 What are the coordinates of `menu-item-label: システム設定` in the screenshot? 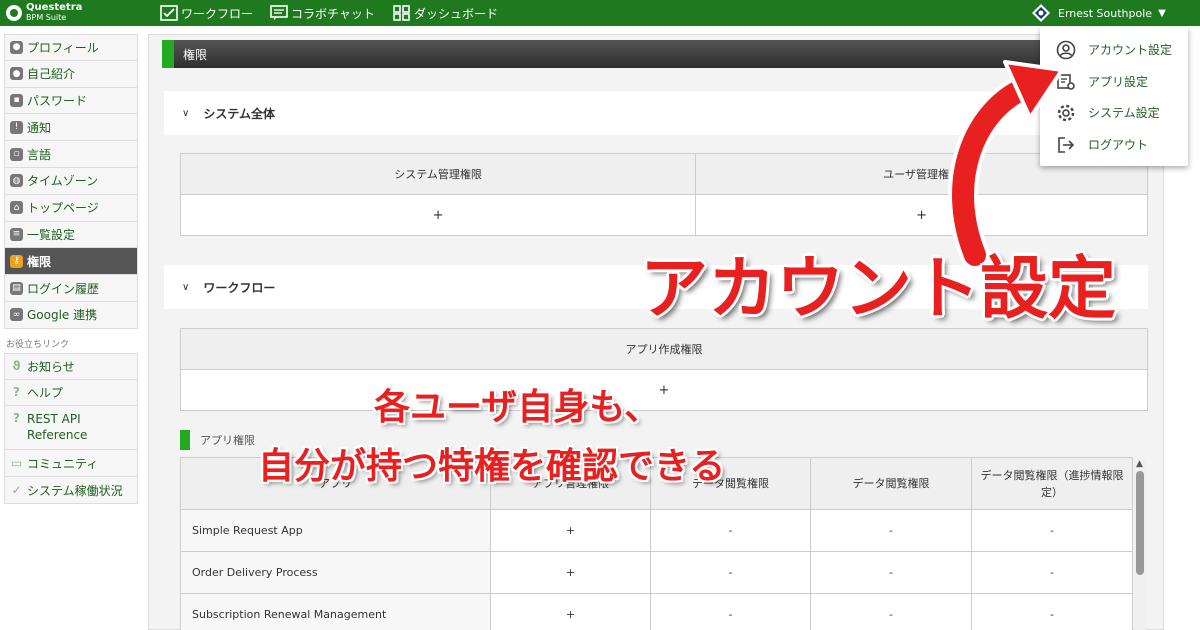 It's located at (1124, 113).